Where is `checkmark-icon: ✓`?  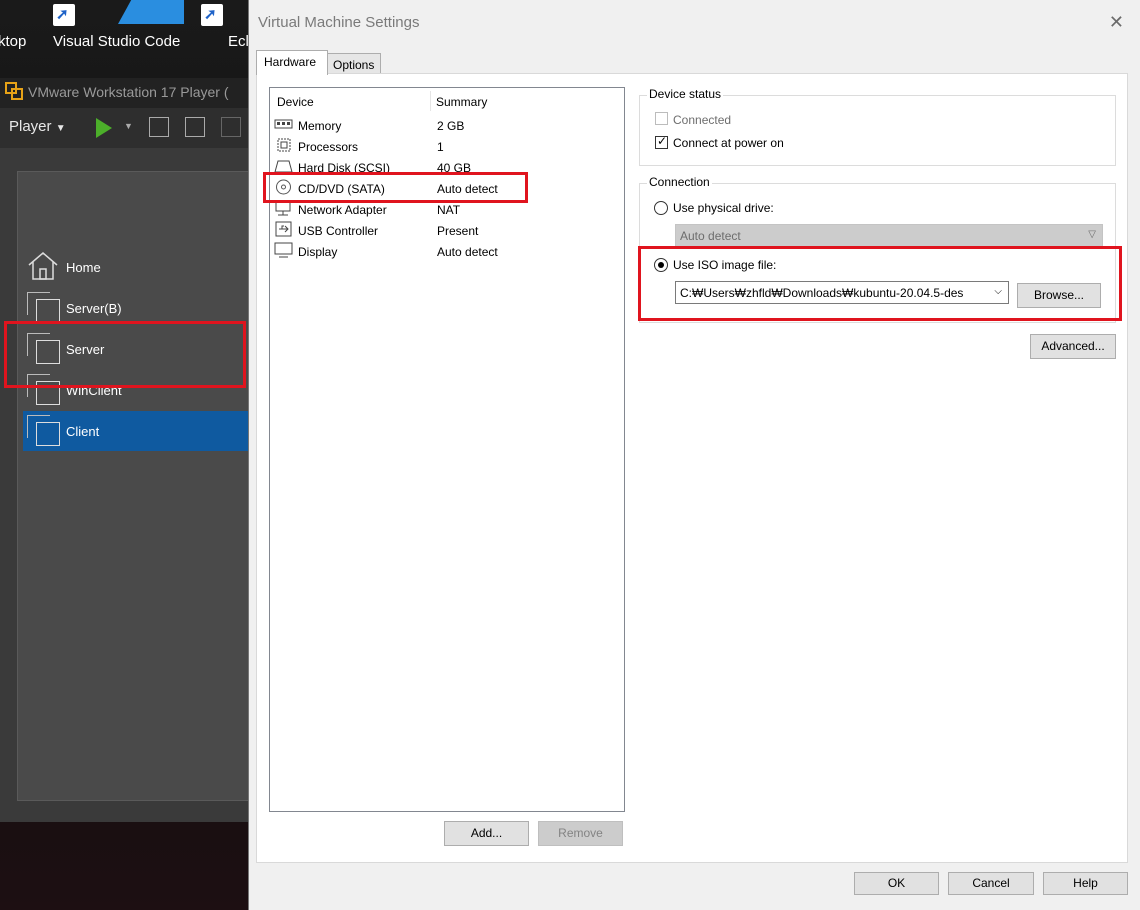 checkmark-icon: ✓ is located at coordinates (662, 141).